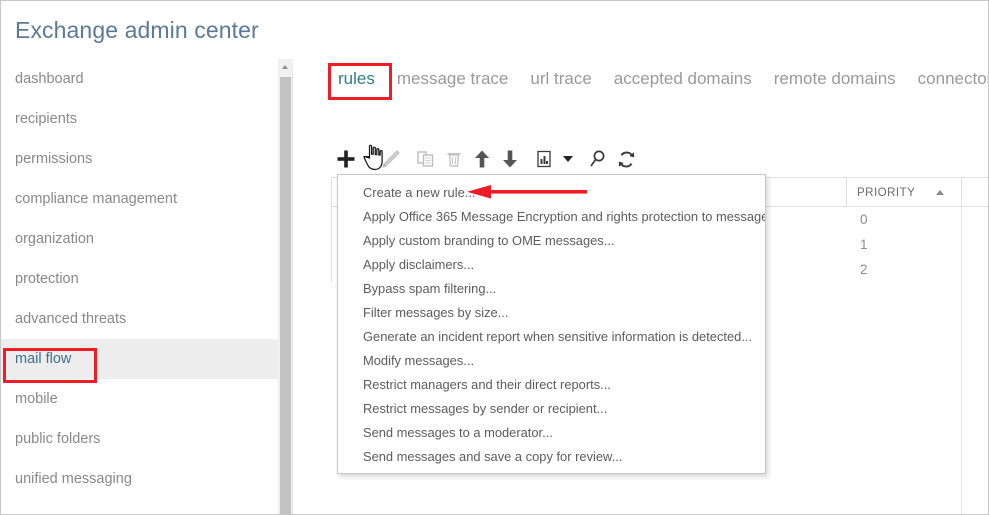 The image size is (989, 515). What do you see at coordinates (482, 159) in the screenshot?
I see `move-up-arrow-icon` at bounding box center [482, 159].